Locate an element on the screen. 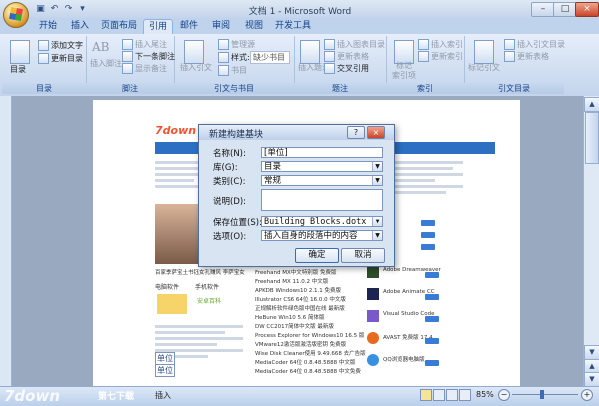 Image resolution: width=599 pixels, height=406 pixels. show-notes-icon is located at coordinates (127, 68).